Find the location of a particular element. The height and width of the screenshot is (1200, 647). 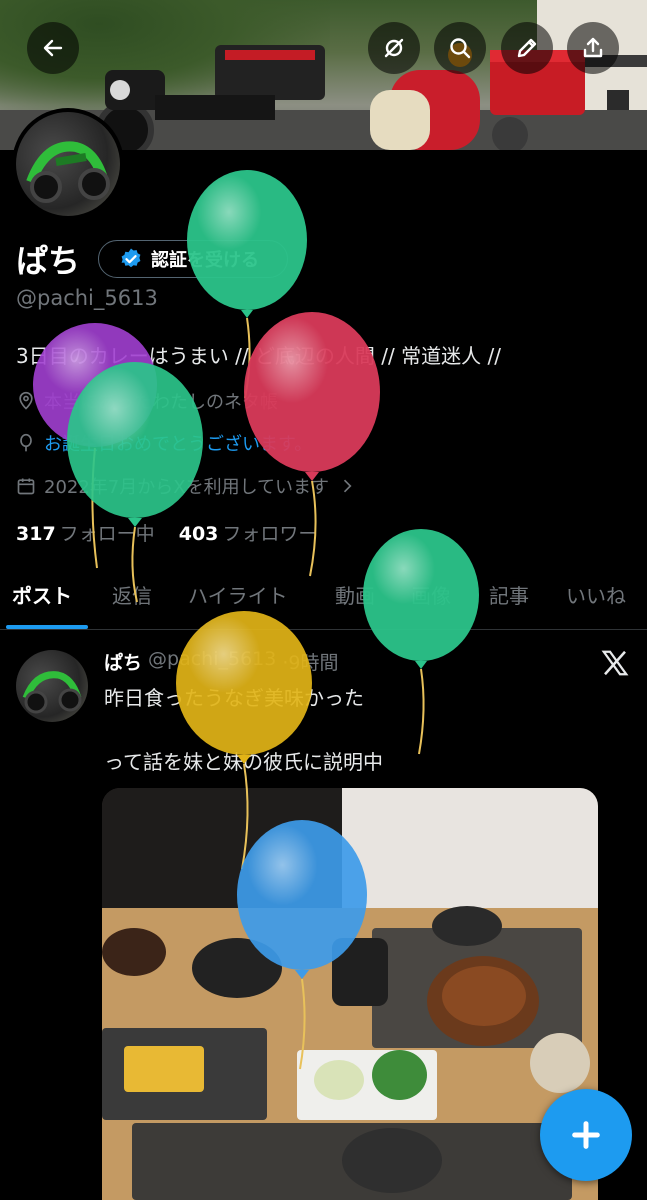

verified-badge-icon is located at coordinates (131, 258).